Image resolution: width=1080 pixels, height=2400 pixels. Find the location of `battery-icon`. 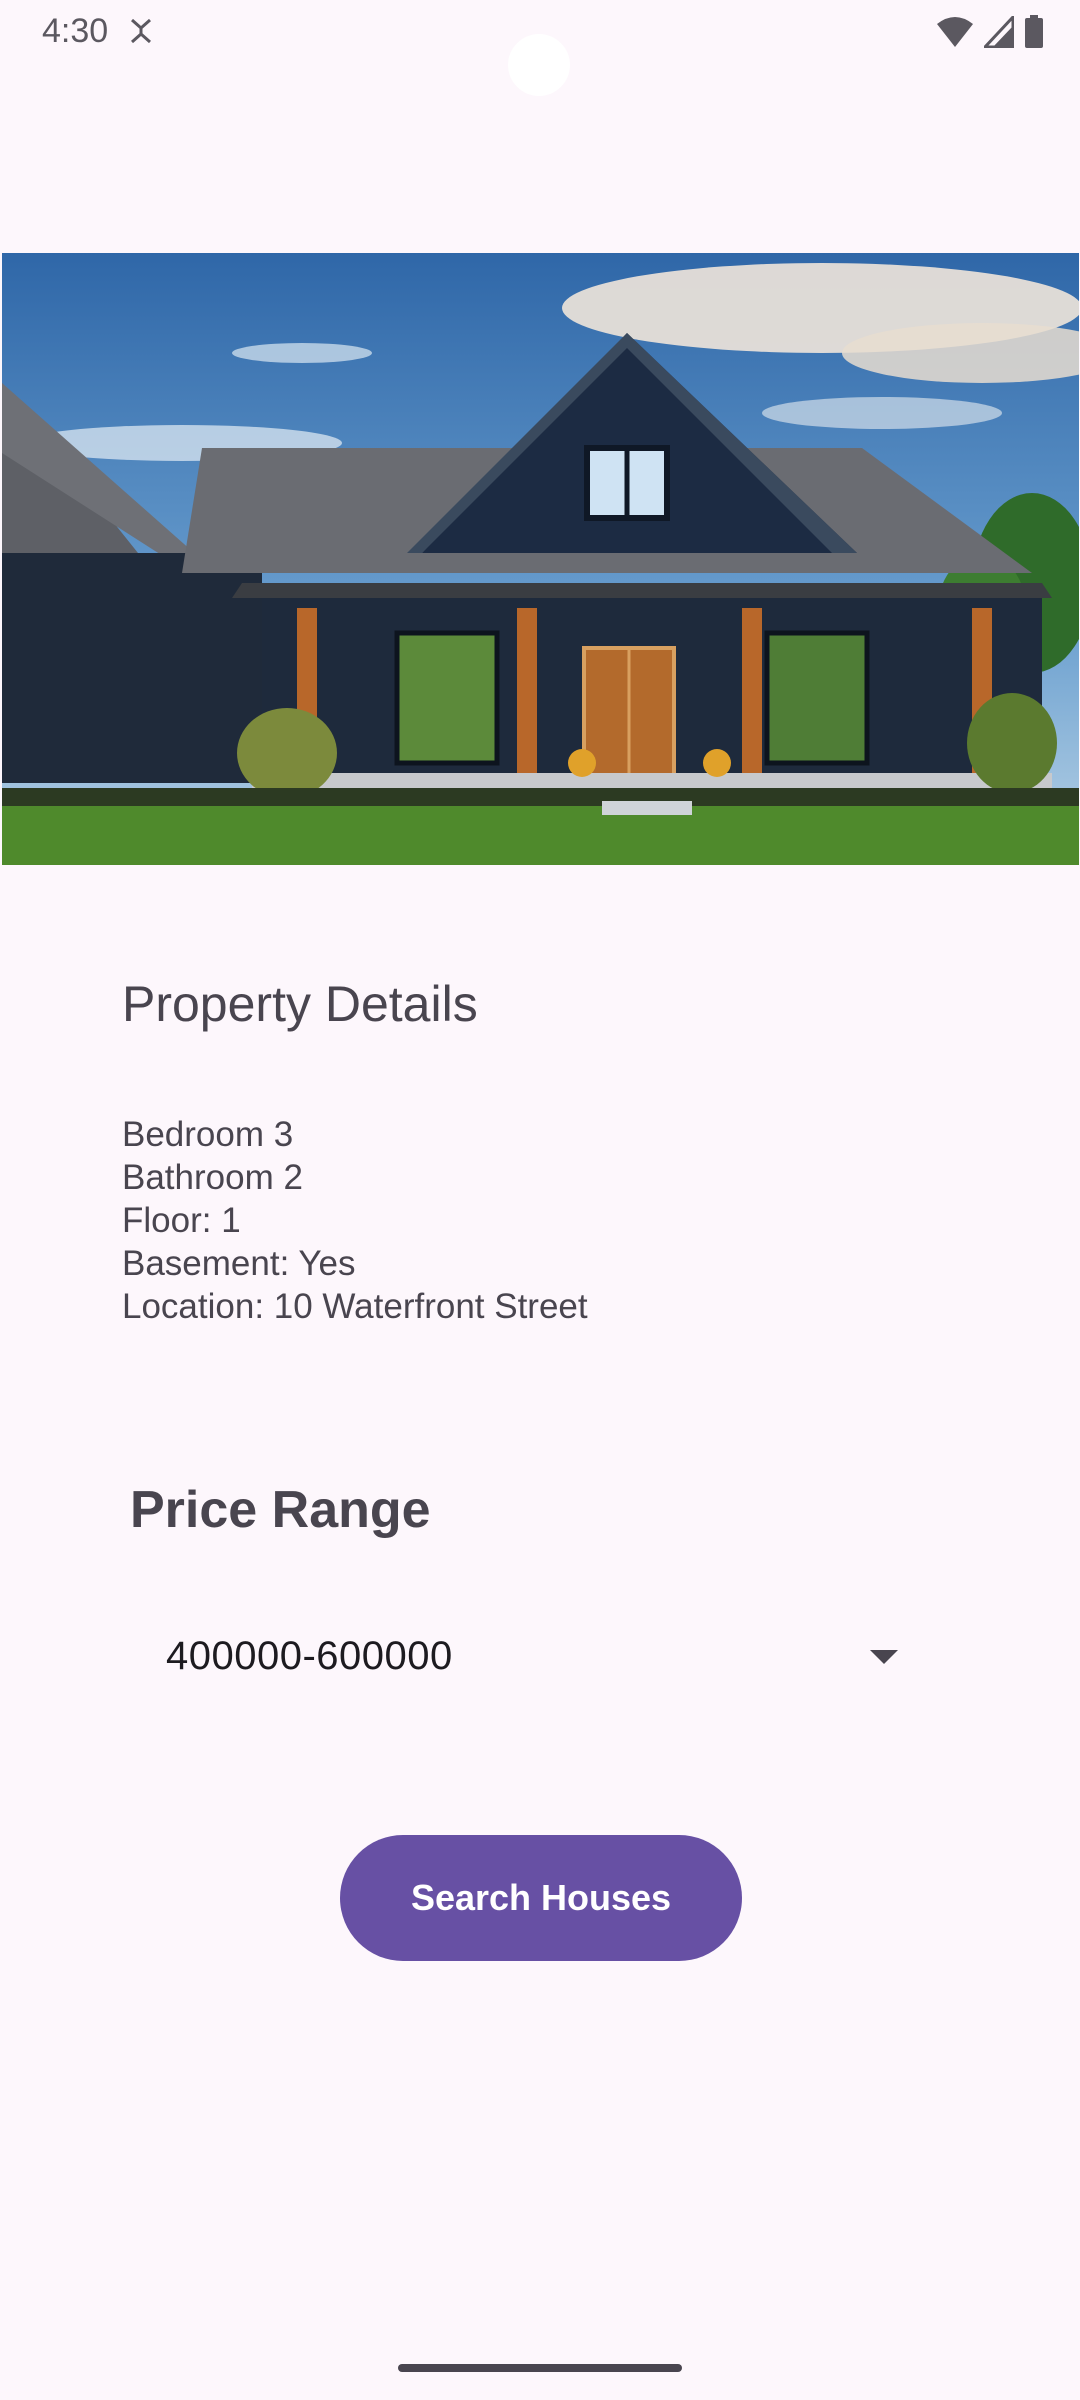

battery-icon is located at coordinates (1034, 31).